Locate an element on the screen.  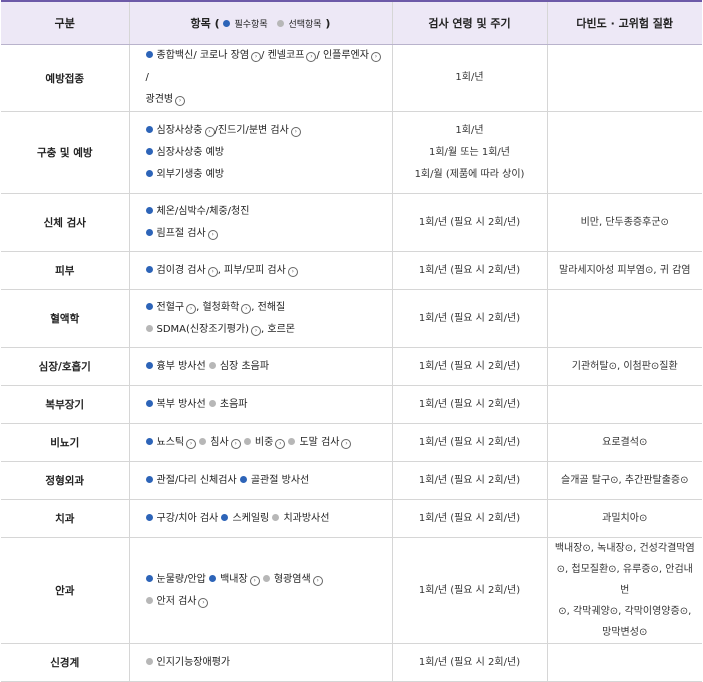
items-cell: 전혈구 ›, 혈청화학 ›, 전해질 SDMA(신장조기평가) ›, 호르몬 is located at coordinates (260, 318).